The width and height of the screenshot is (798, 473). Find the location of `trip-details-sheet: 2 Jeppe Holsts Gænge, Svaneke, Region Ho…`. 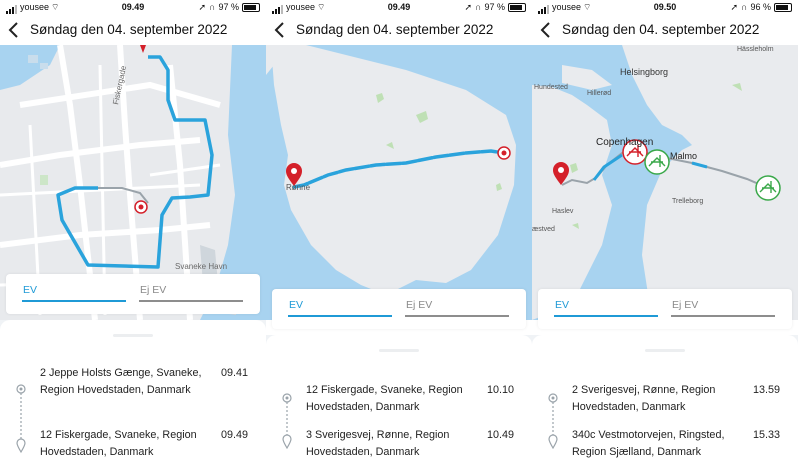

trip-details-sheet: 2 Jeppe Holsts Gænge, Svaneke, Region Ho… is located at coordinates (133, 396).